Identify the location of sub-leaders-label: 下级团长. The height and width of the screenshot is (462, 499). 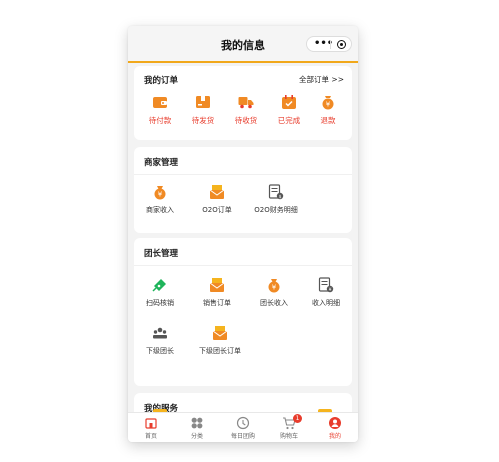
(160, 351).